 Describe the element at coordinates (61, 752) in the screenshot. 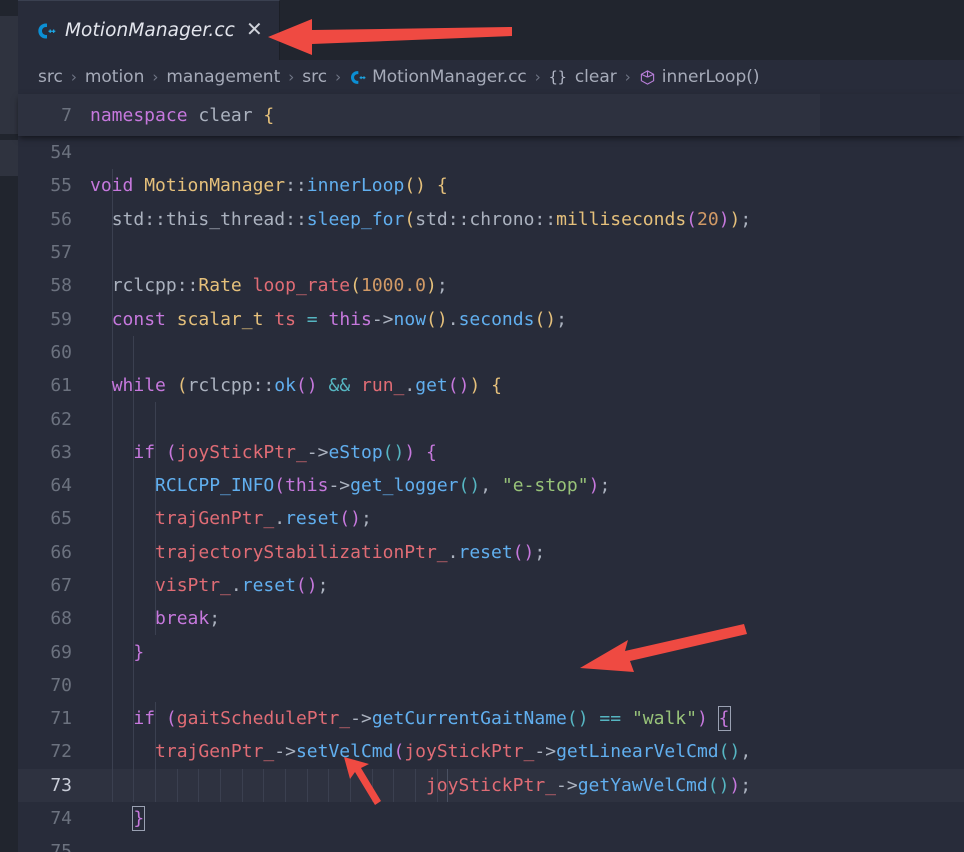

I see `line-number: 72` at that location.